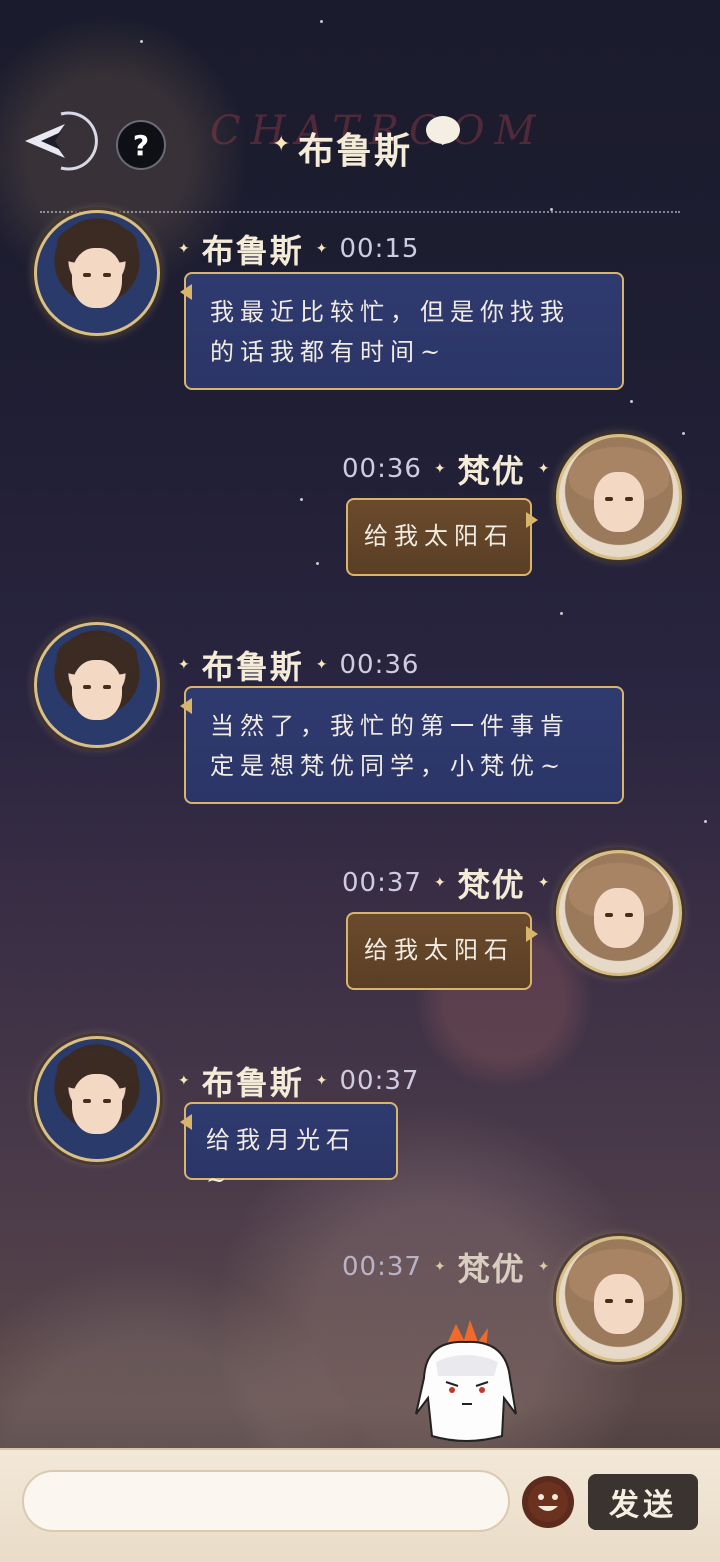  Describe the element at coordinates (402, 745) in the screenshot. I see `message-bubble: 当然了，我忙的第一件事肯定是想梵优同学，小梵优~` at that location.